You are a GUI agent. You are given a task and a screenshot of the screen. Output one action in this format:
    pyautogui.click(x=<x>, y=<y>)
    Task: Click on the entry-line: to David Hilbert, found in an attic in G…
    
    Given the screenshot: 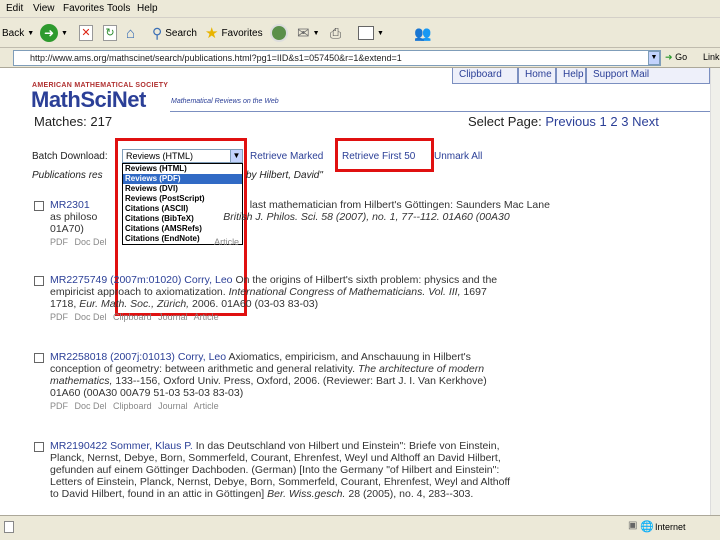 What is the action you would take?
    pyautogui.click(x=157, y=494)
    